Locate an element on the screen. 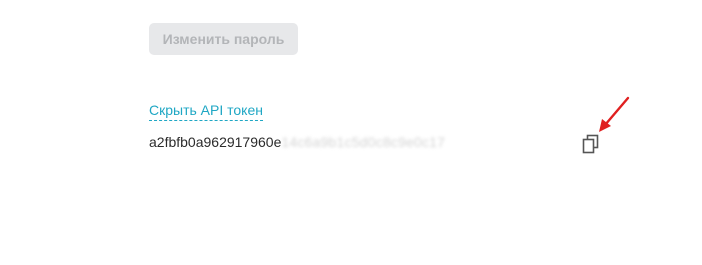 The width and height of the screenshot is (702, 265). red-arrow-icon is located at coordinates (614, 115).